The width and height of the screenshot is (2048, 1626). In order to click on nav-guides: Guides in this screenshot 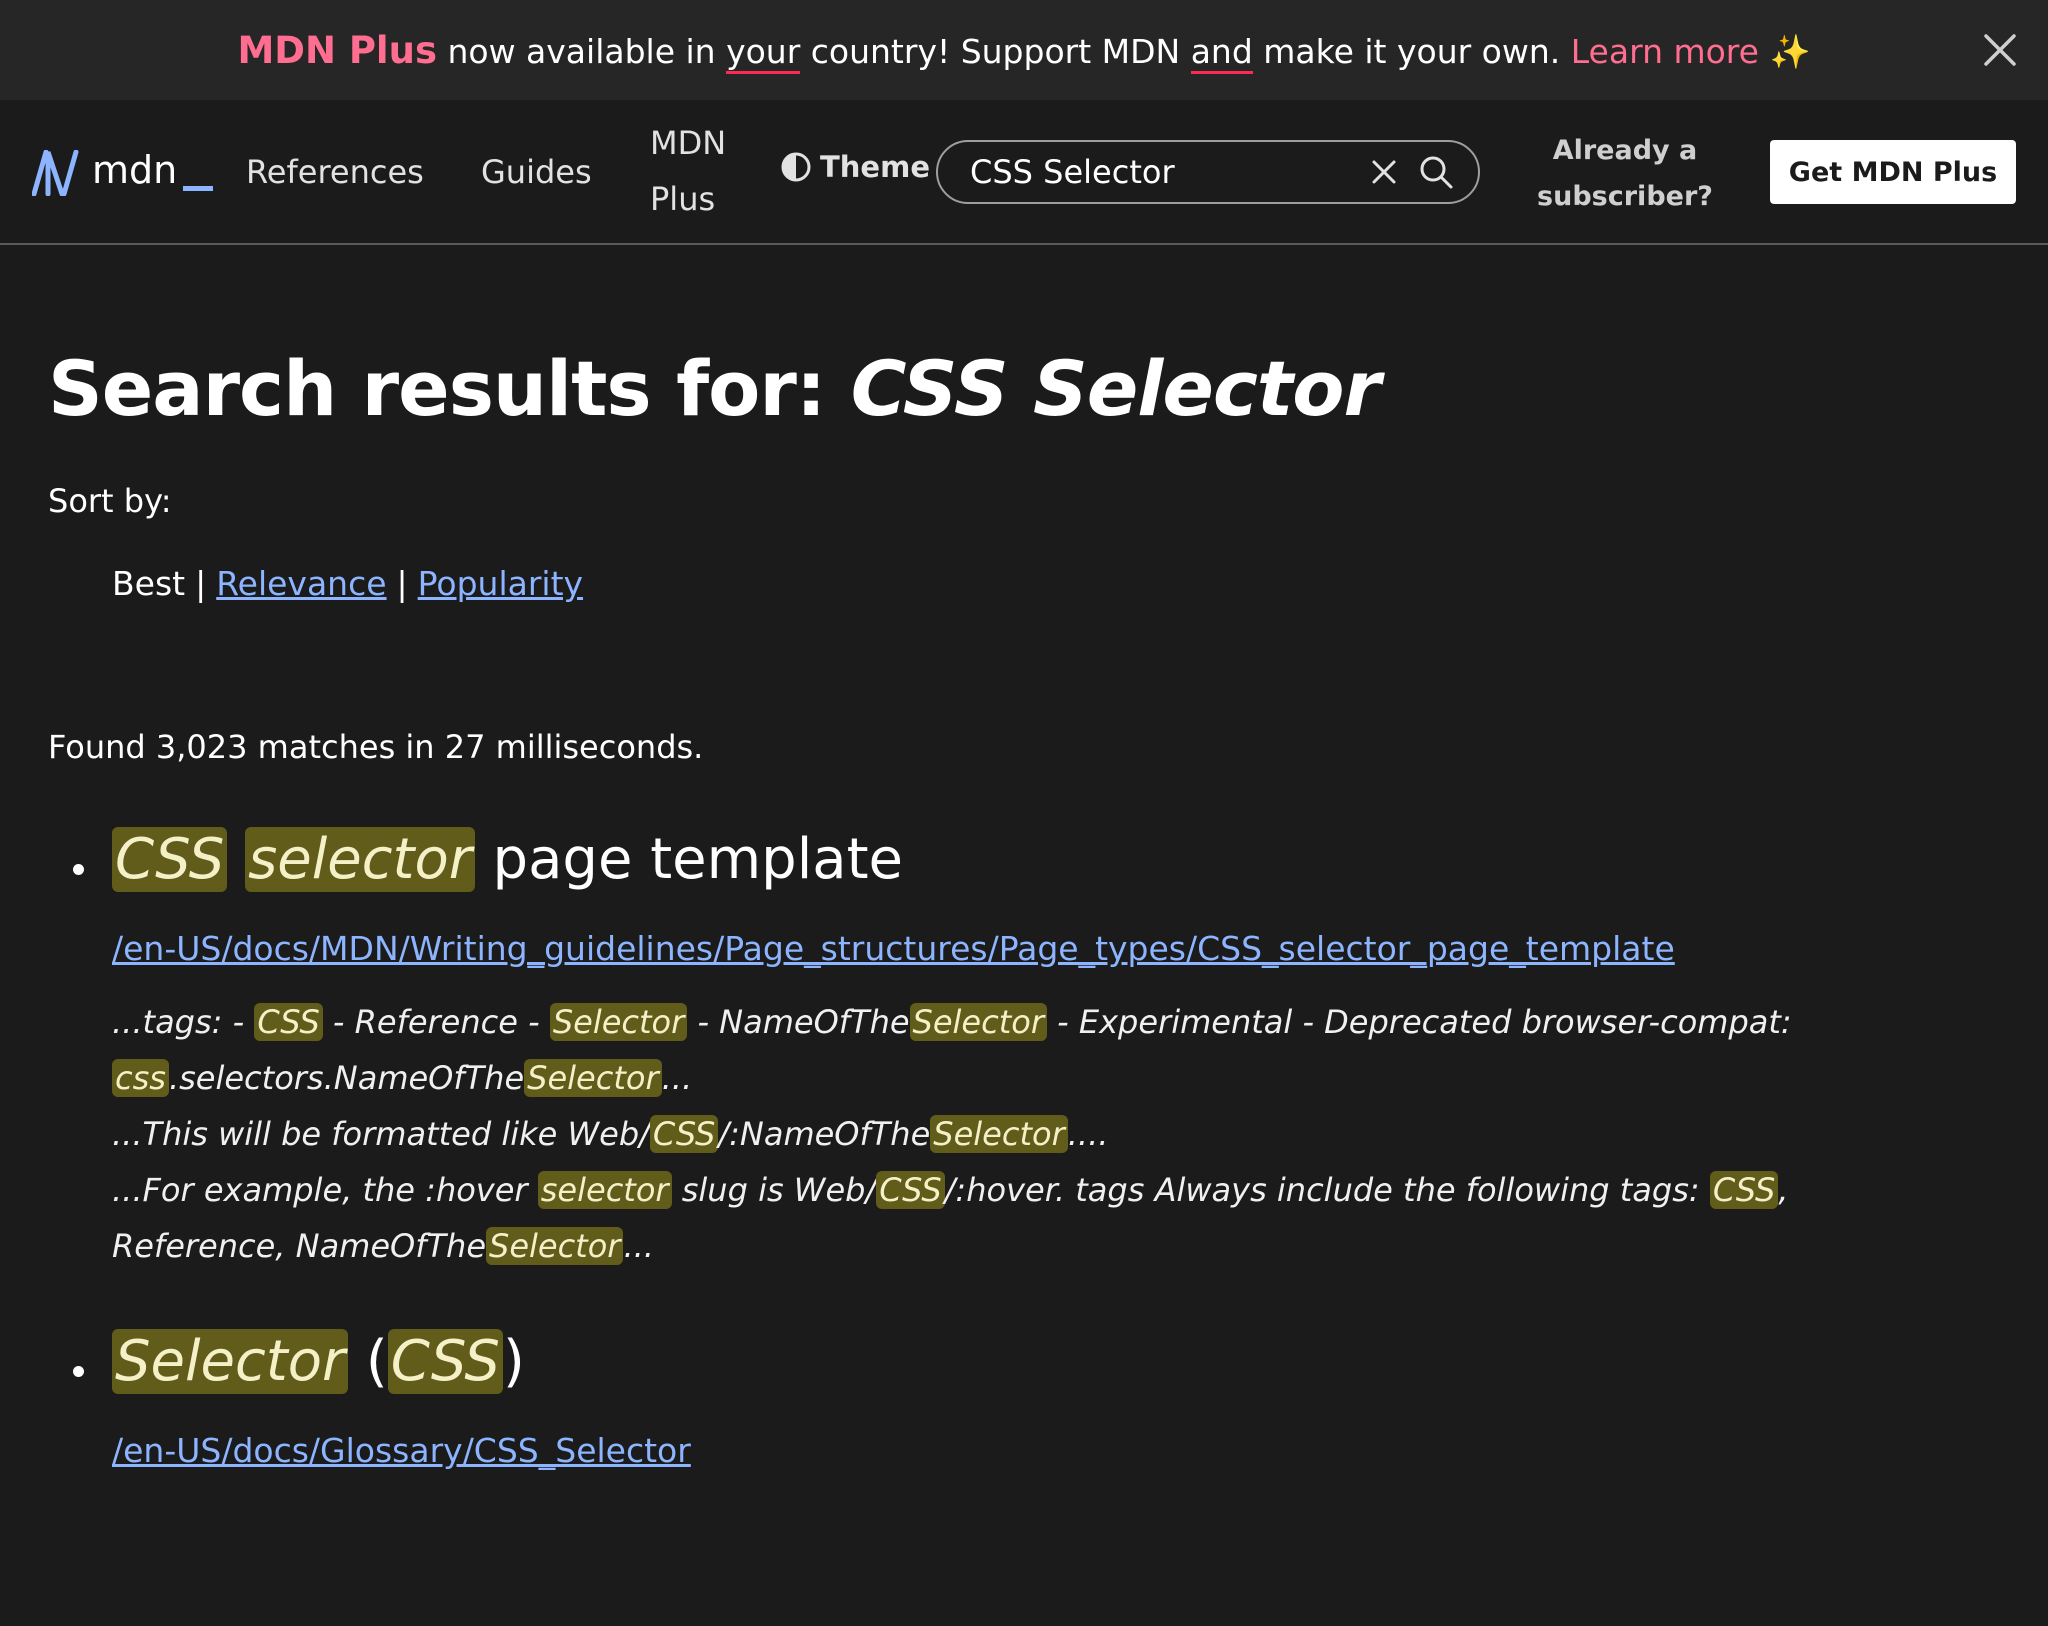, I will do `click(536, 172)`.